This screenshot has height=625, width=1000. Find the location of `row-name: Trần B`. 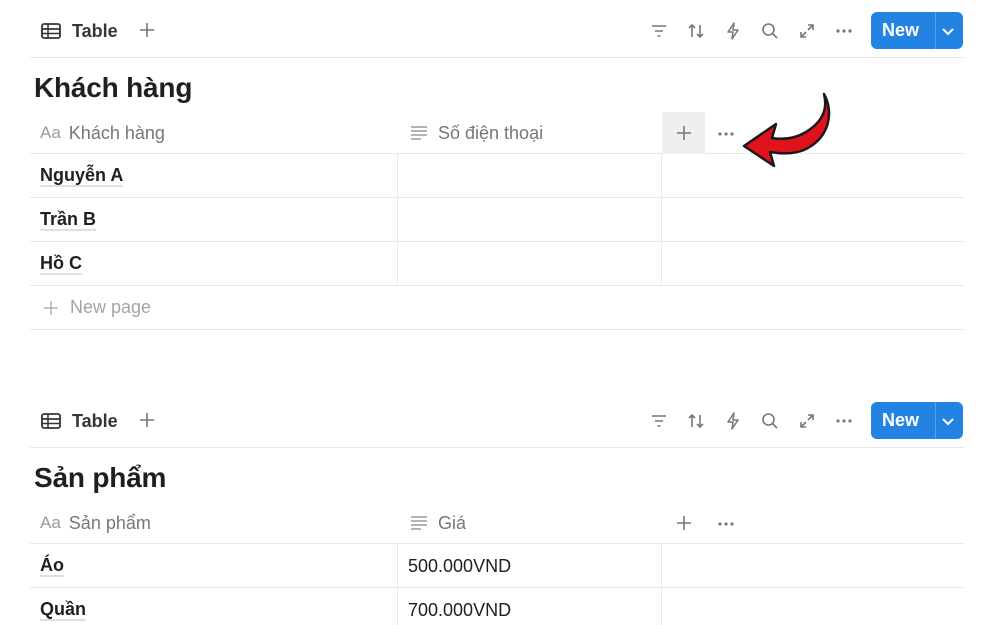

row-name: Trần B is located at coordinates (68, 220).